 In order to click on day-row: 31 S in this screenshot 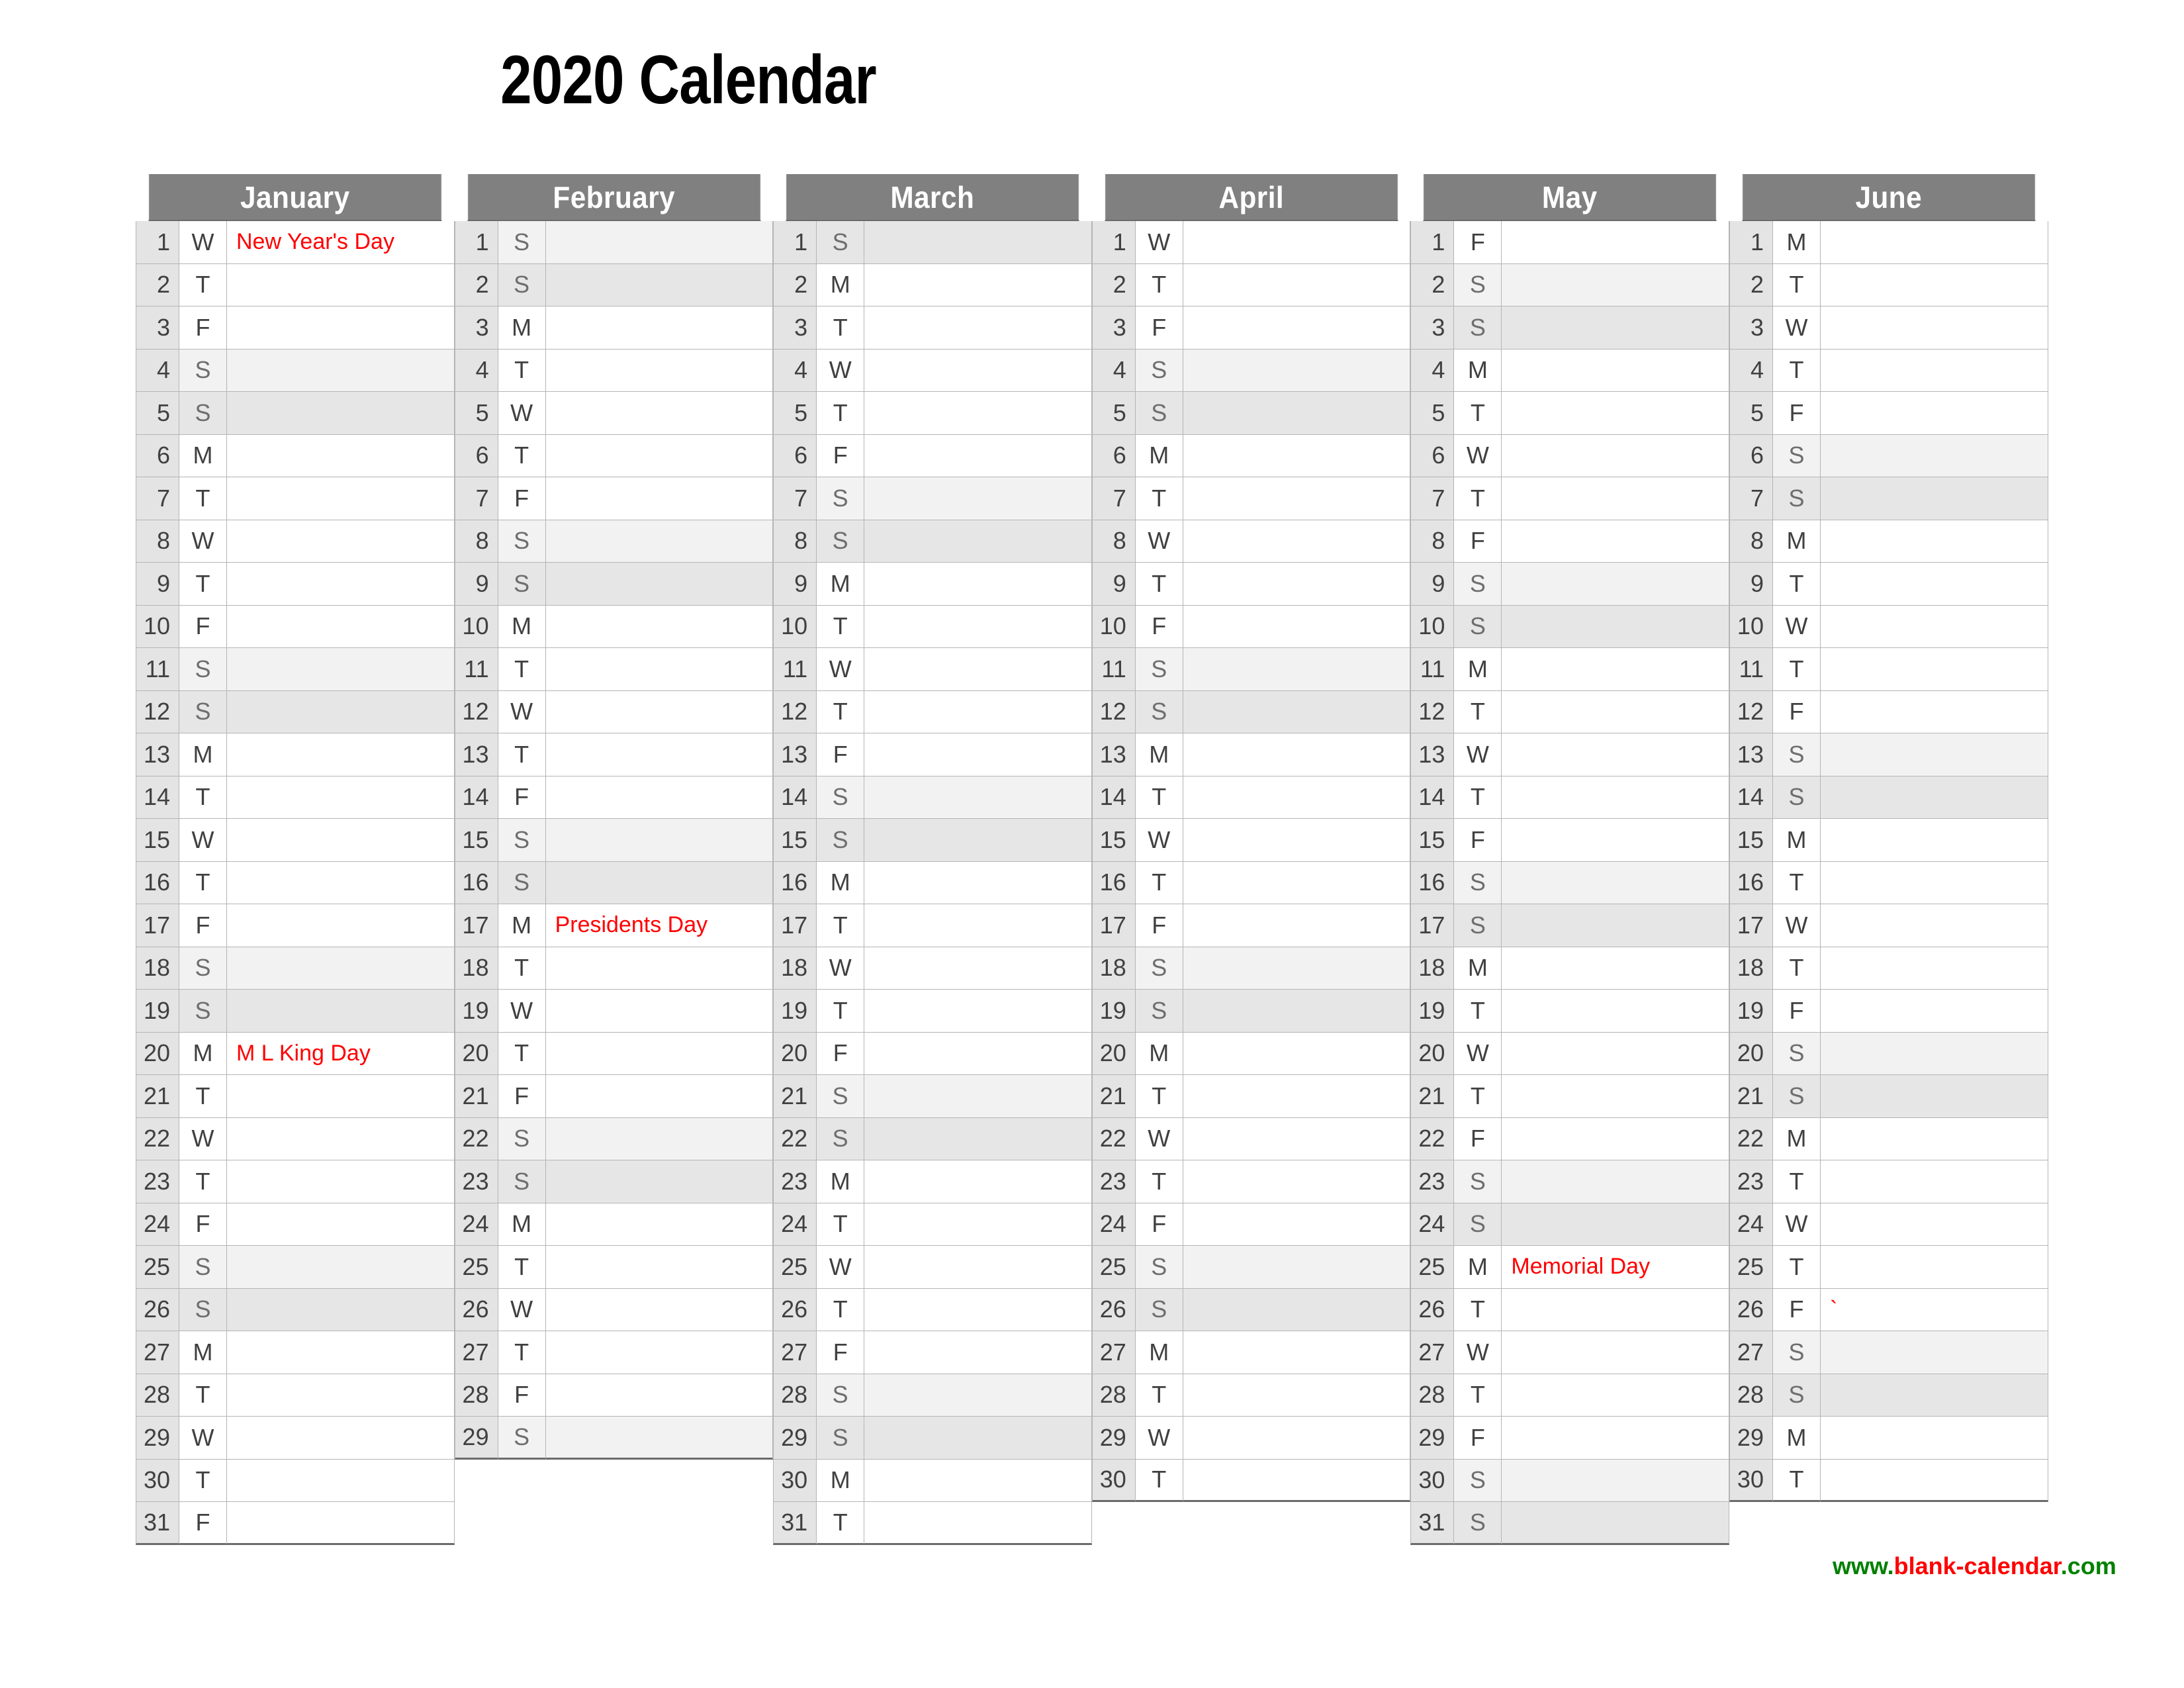, I will do `click(1570, 1523)`.